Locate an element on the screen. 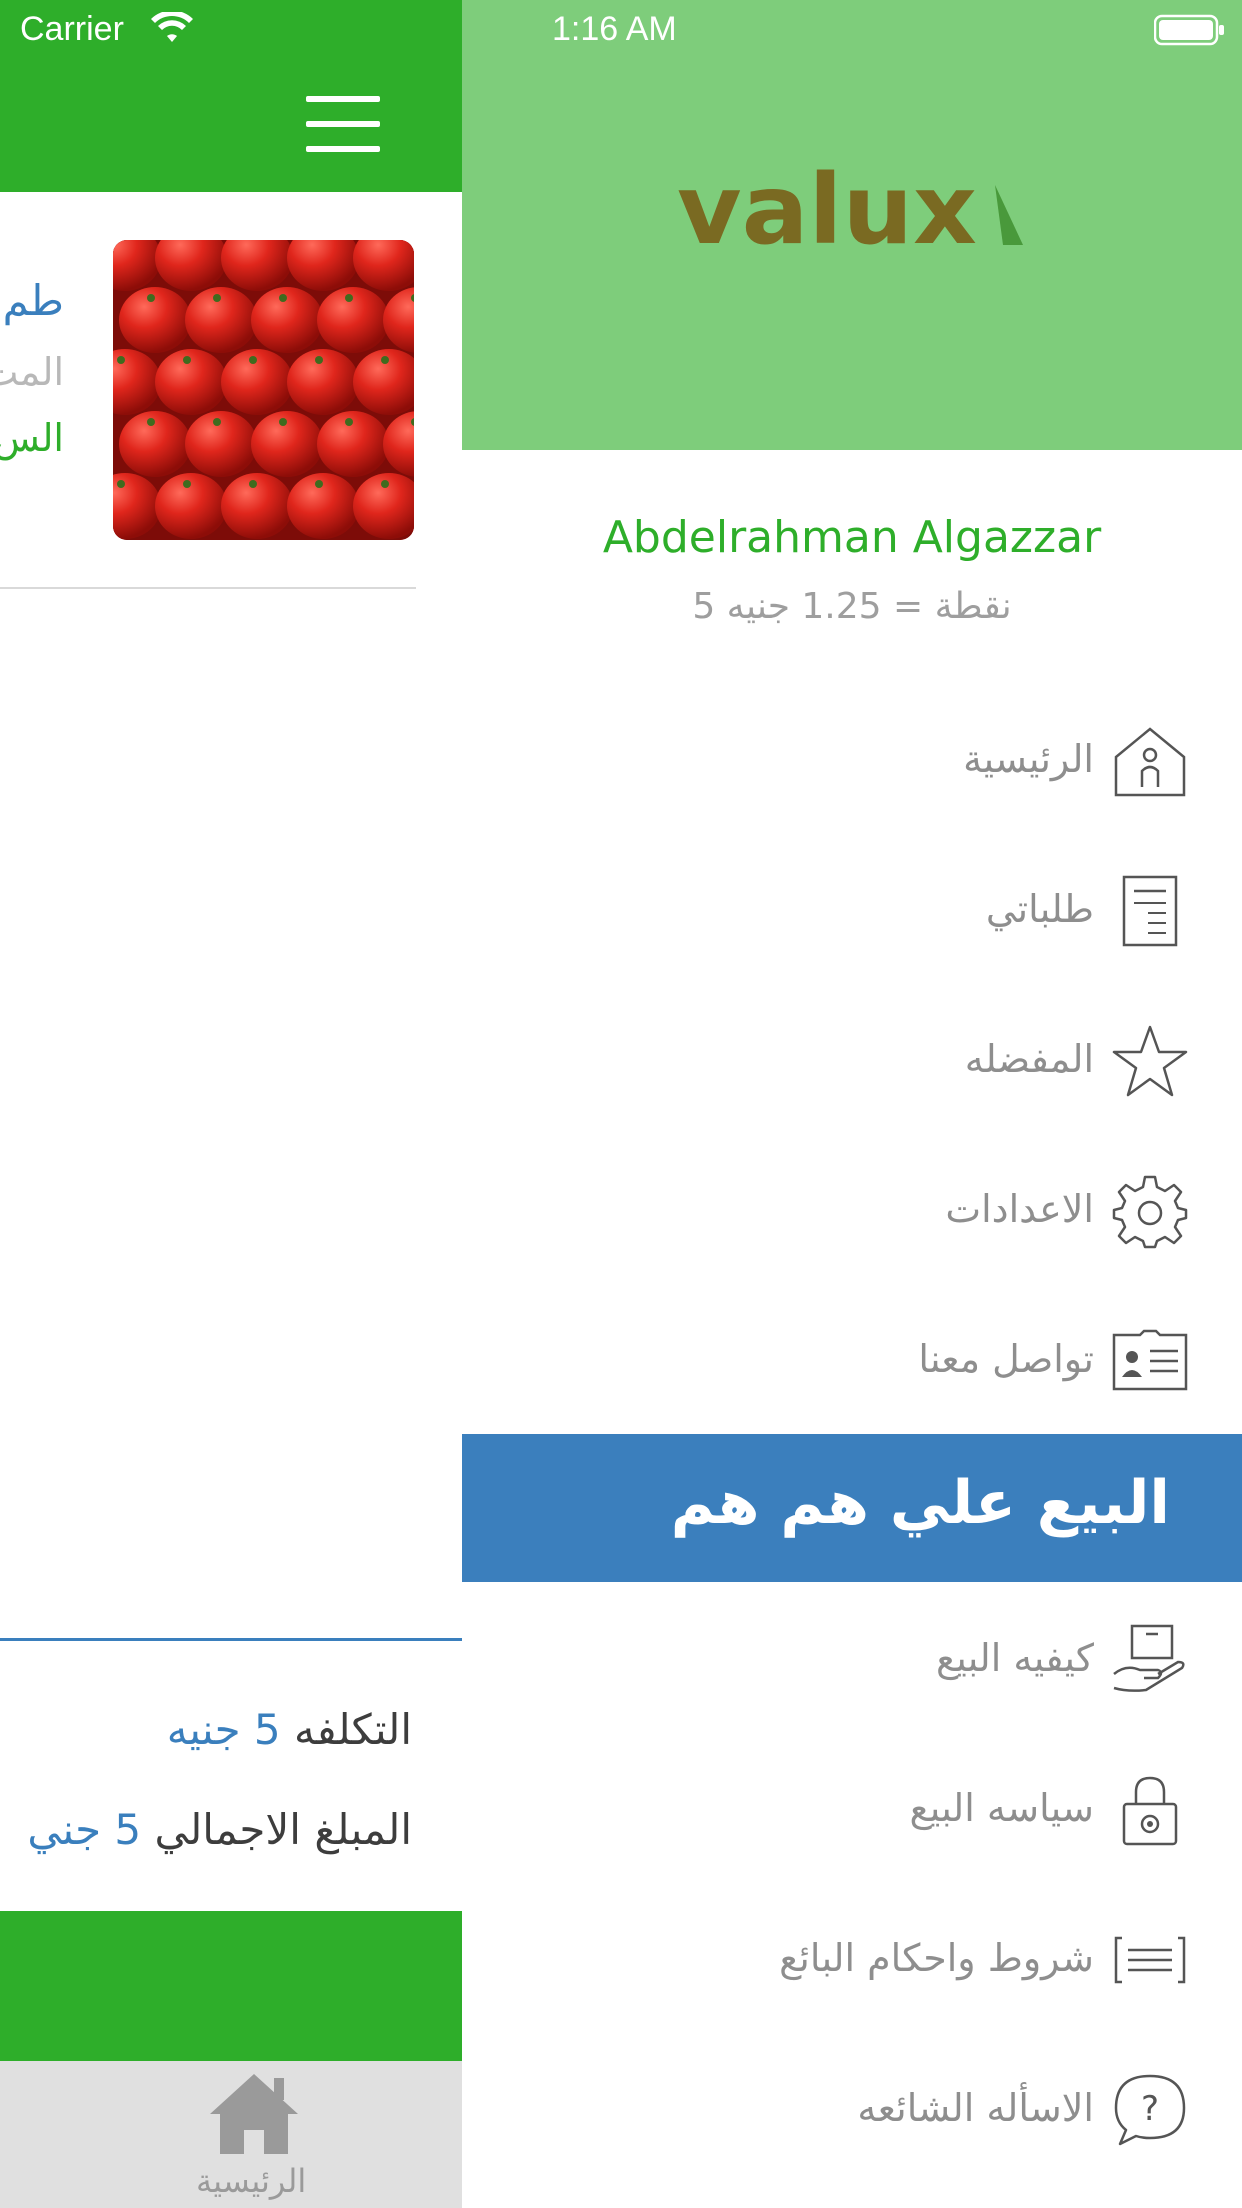 The width and height of the screenshot is (1242, 2208). menu-item-orders: طلباتي is located at coordinates (852, 908).